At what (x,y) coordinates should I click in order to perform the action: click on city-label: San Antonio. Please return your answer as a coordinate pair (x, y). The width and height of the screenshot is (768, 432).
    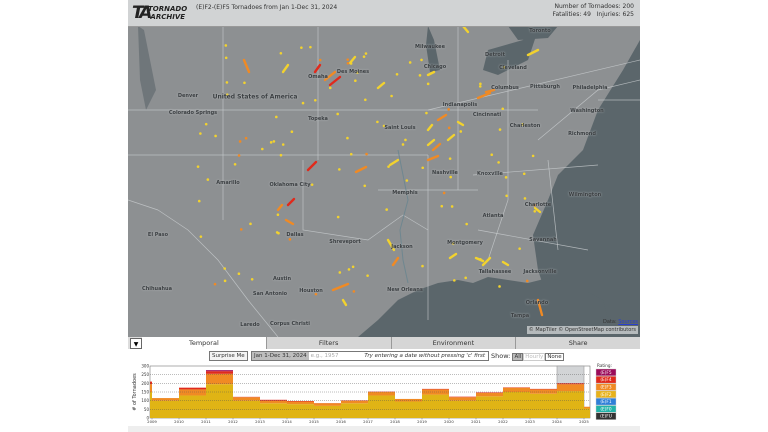
    Looking at the image, I should click on (270, 294).